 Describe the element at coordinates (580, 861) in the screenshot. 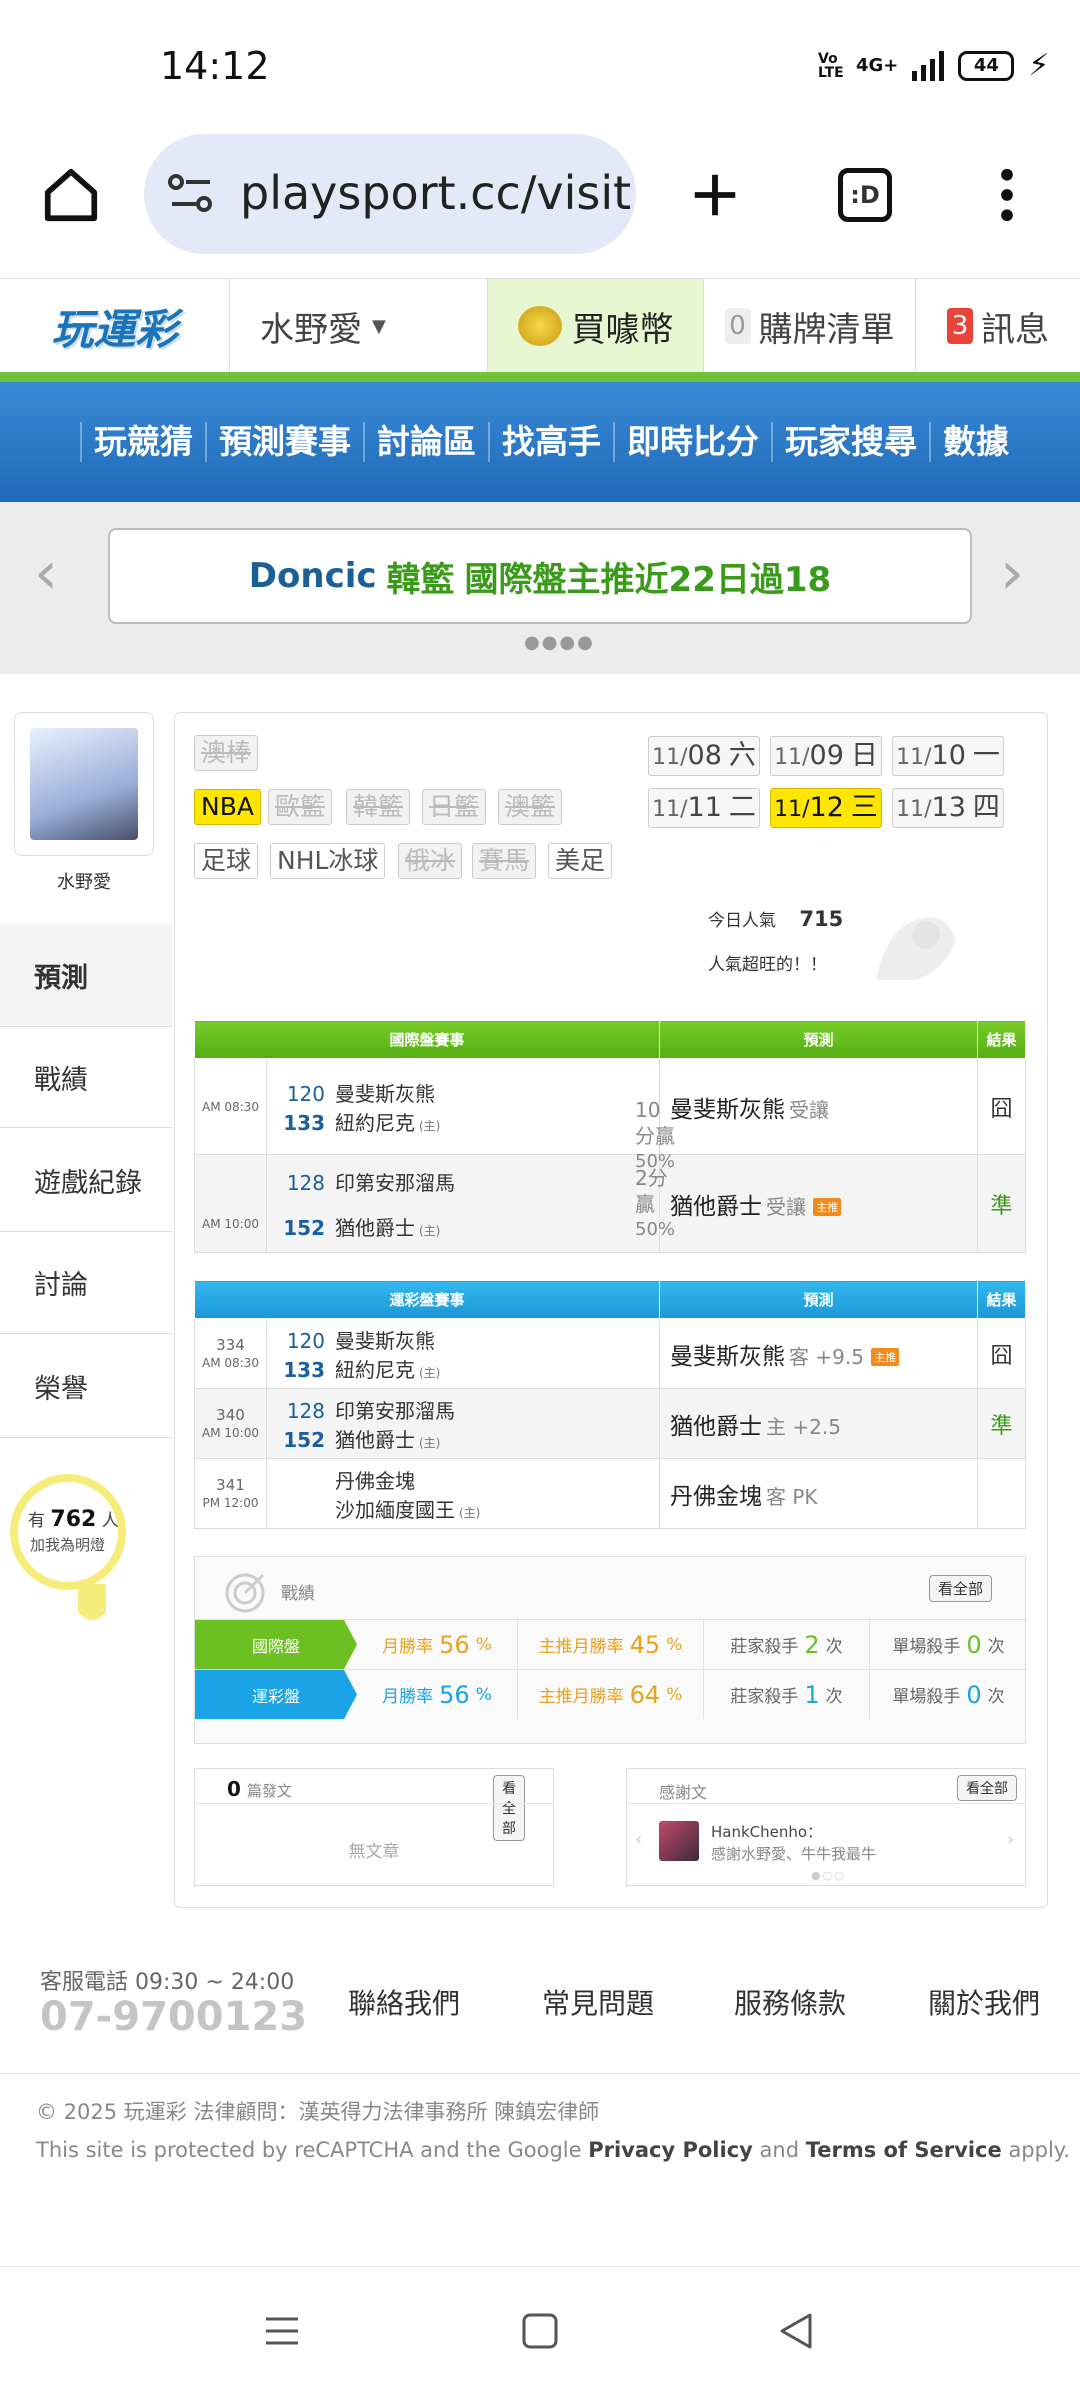

I see `league-tag-american-football: 美足` at that location.